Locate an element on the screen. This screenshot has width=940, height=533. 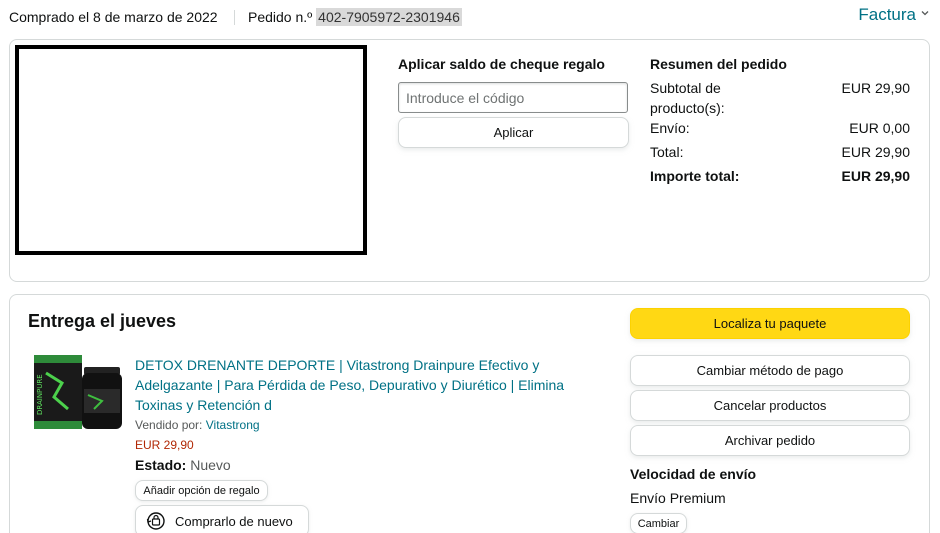
sold-by: Vendido por: Vitastrong is located at coordinates (197, 425).